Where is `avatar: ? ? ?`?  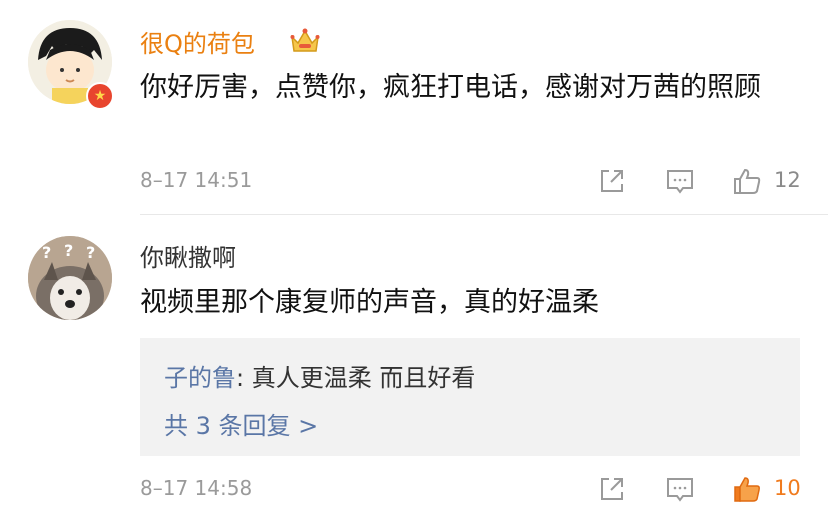 avatar: ? ? ? is located at coordinates (70, 278).